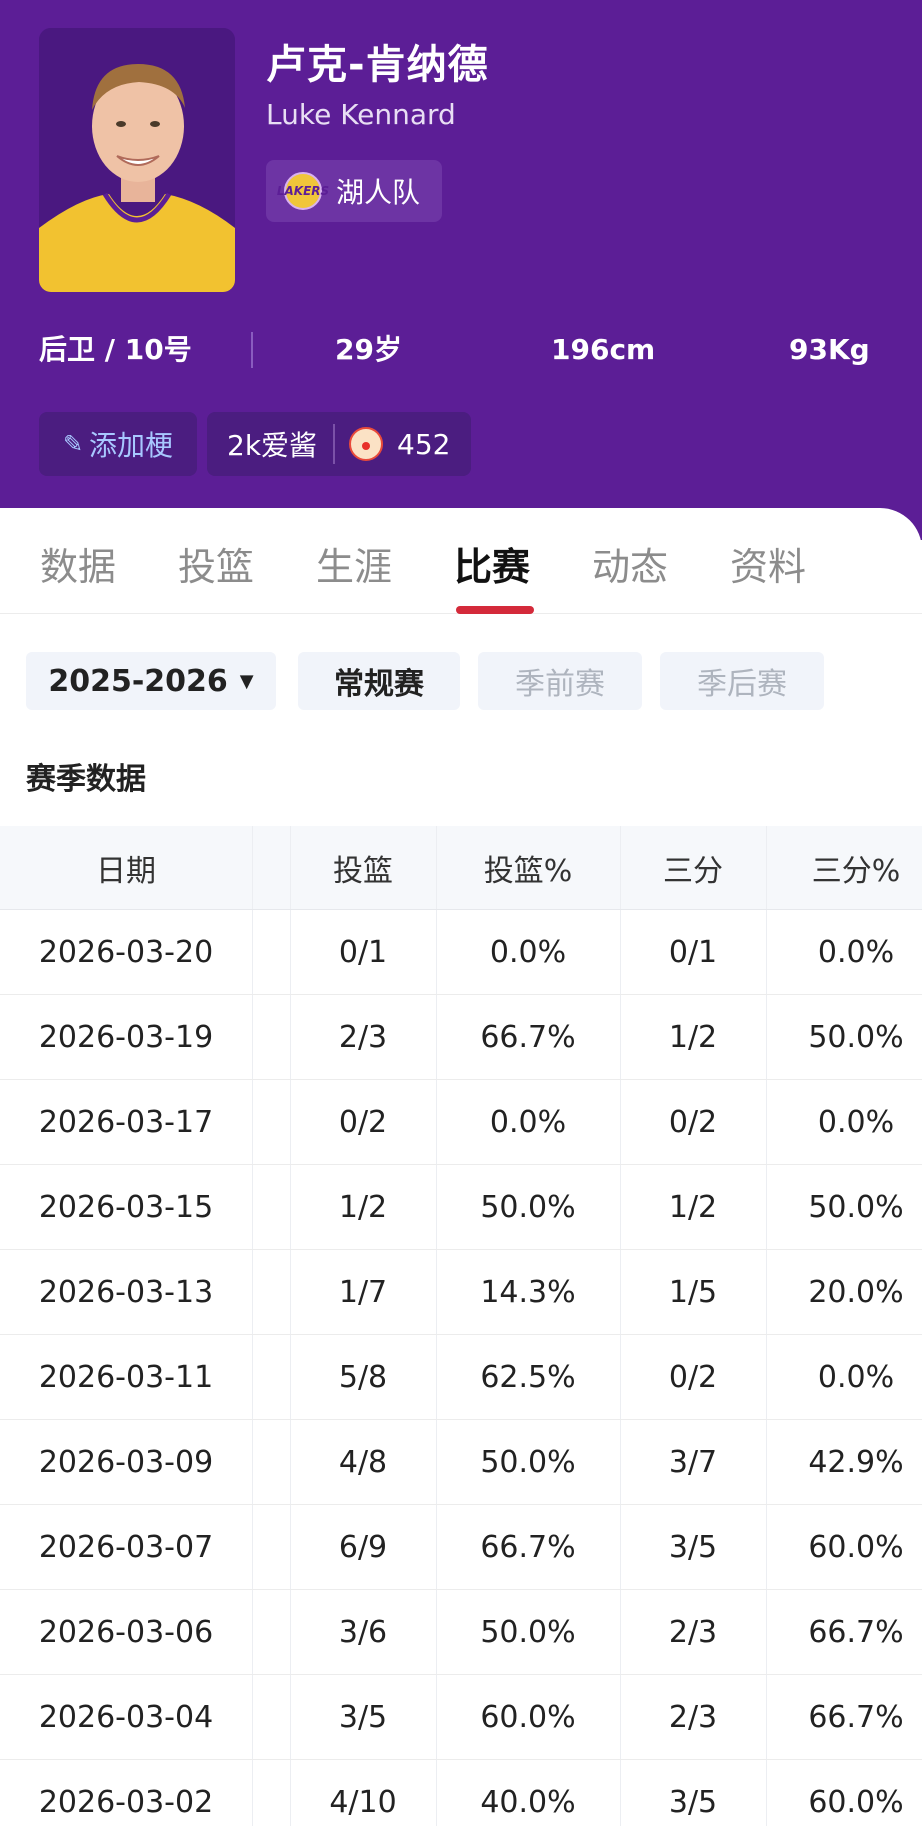 The width and height of the screenshot is (922, 1826). Describe the element at coordinates (137, 160) in the screenshot. I see `player-photo` at that location.